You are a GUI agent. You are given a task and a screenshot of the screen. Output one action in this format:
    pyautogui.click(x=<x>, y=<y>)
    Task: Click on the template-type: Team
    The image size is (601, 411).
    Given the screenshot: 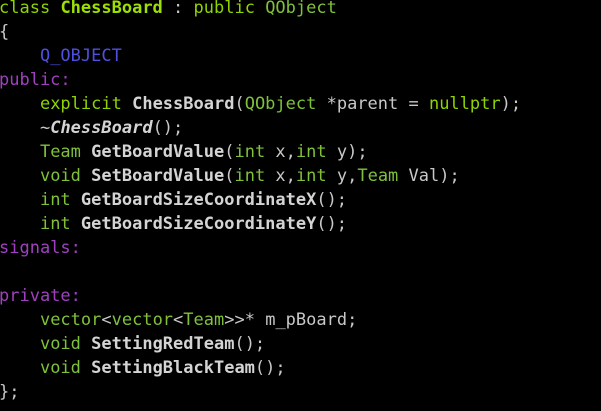 What is the action you would take?
    pyautogui.click(x=204, y=320)
    